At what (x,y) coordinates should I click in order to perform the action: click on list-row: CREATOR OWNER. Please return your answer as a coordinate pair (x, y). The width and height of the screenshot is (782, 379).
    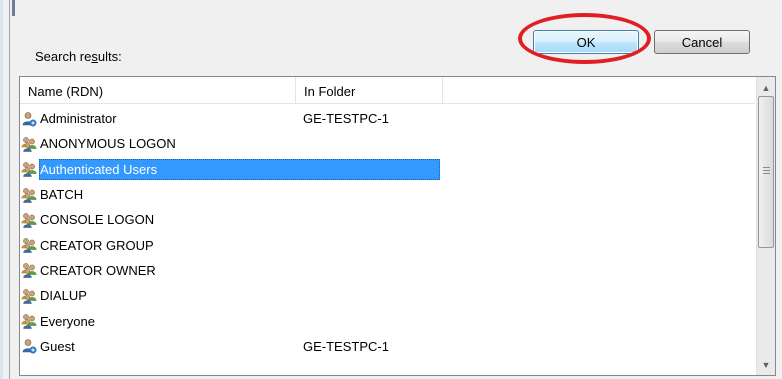
    Looking at the image, I should click on (387, 270).